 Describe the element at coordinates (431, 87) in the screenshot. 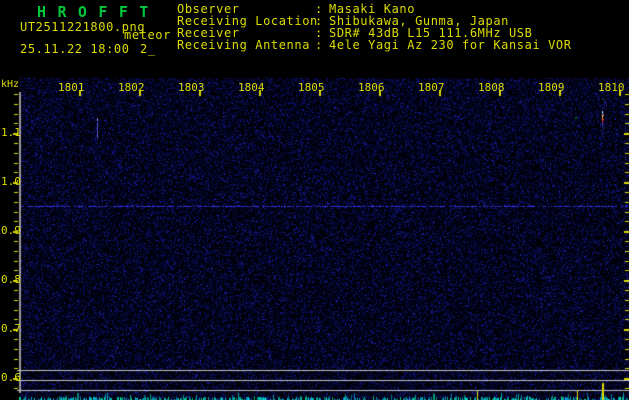

I see `time-tick-label: 1807` at that location.